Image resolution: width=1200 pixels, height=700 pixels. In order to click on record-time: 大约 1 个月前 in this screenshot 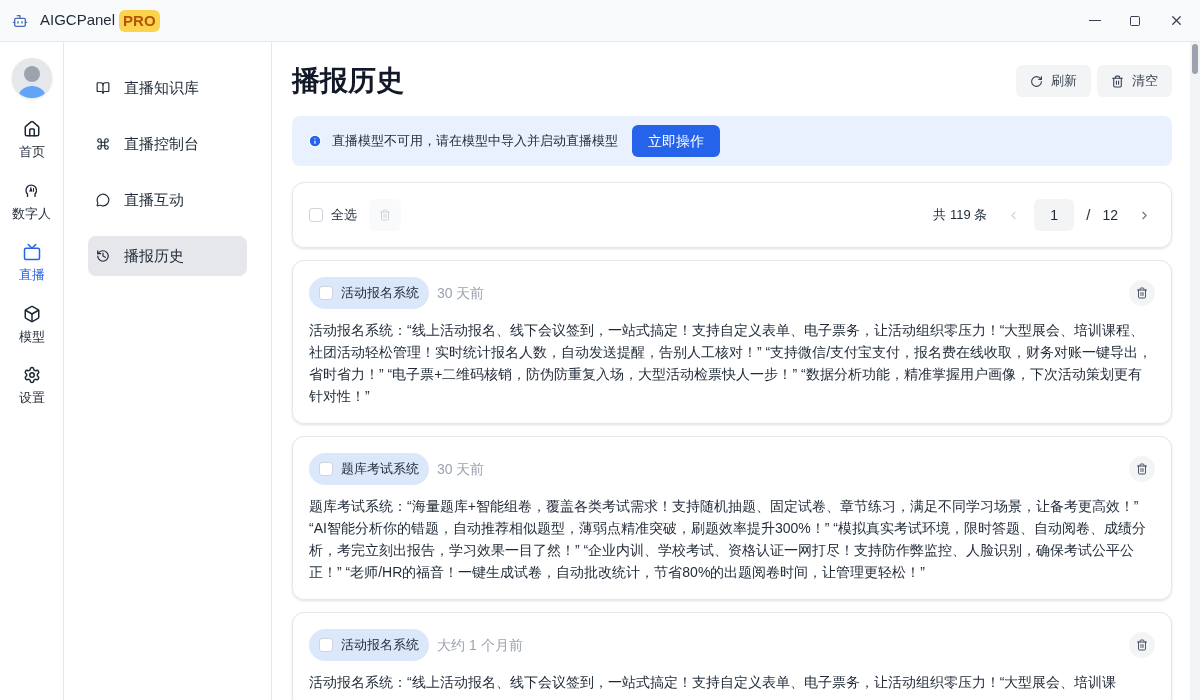, I will do `click(480, 645)`.